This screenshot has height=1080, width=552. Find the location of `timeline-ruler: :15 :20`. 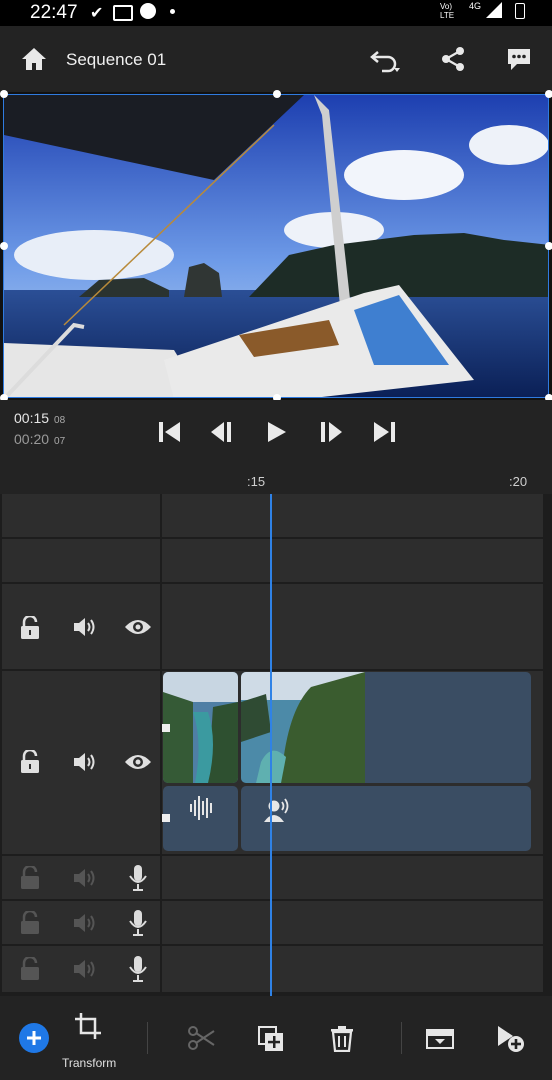

timeline-ruler: :15 :20 is located at coordinates (276, 480).